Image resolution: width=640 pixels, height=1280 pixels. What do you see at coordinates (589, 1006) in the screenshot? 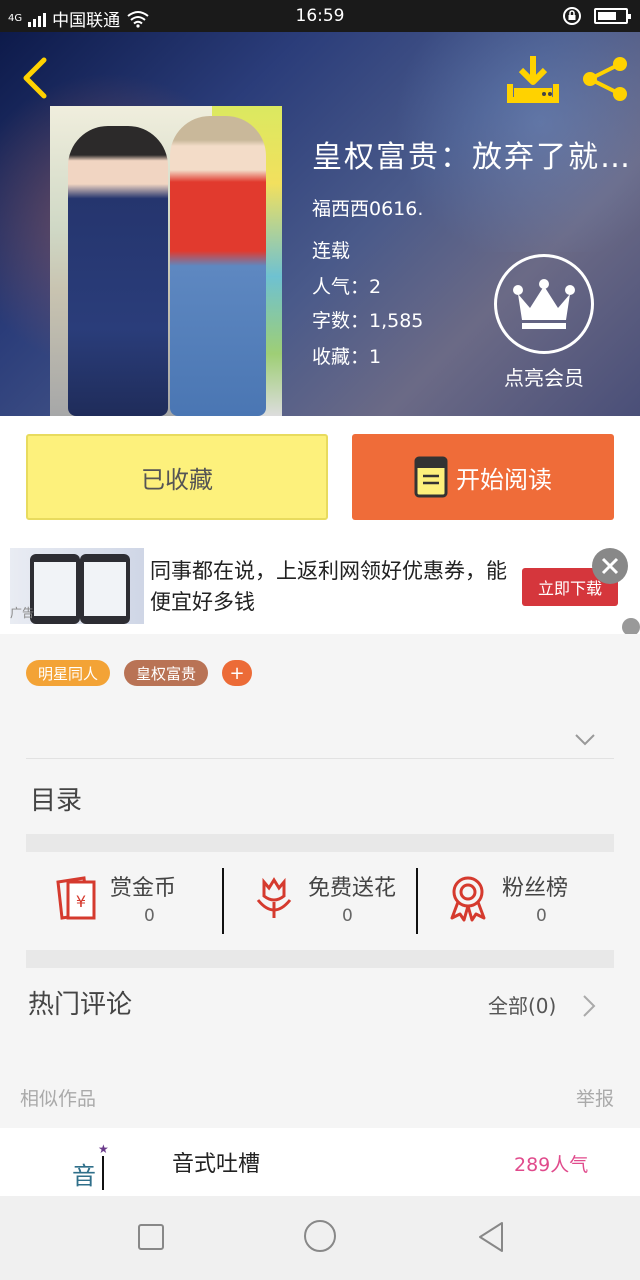
I see `chevron-right-icon` at bounding box center [589, 1006].